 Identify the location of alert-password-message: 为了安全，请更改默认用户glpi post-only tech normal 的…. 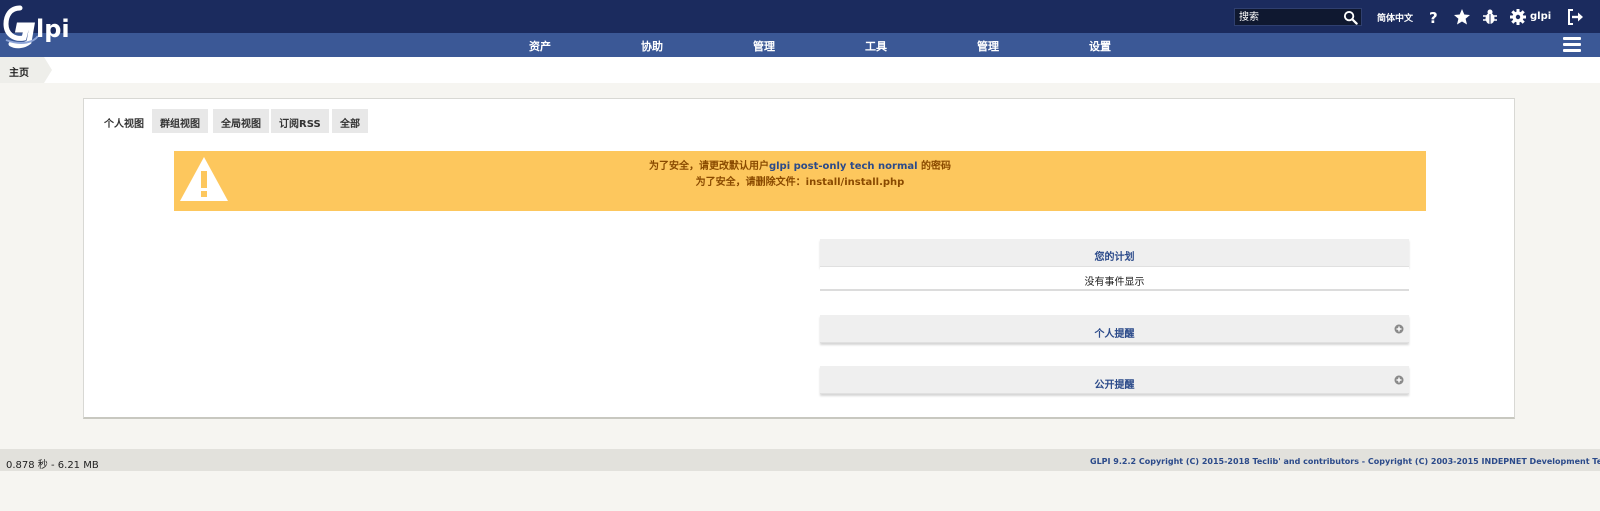
(800, 166).